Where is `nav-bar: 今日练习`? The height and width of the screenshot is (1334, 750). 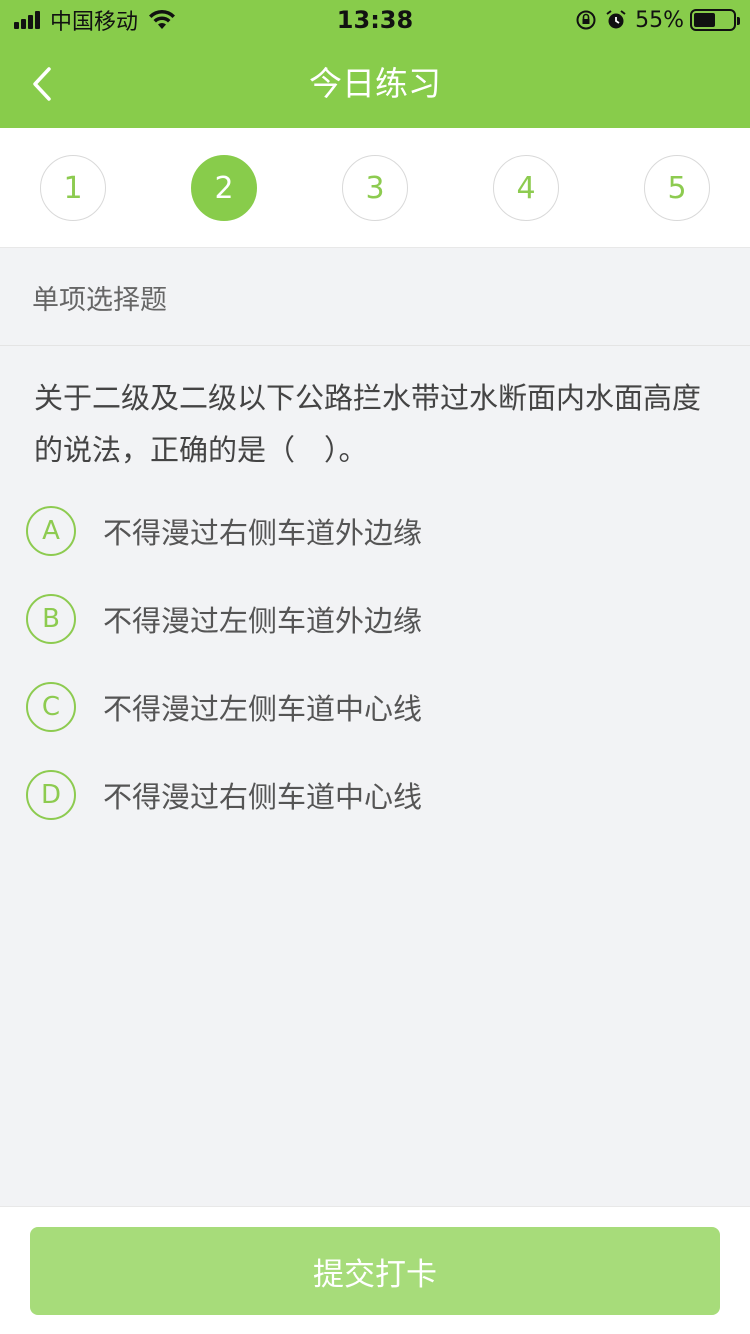 nav-bar: 今日练习 is located at coordinates (375, 84).